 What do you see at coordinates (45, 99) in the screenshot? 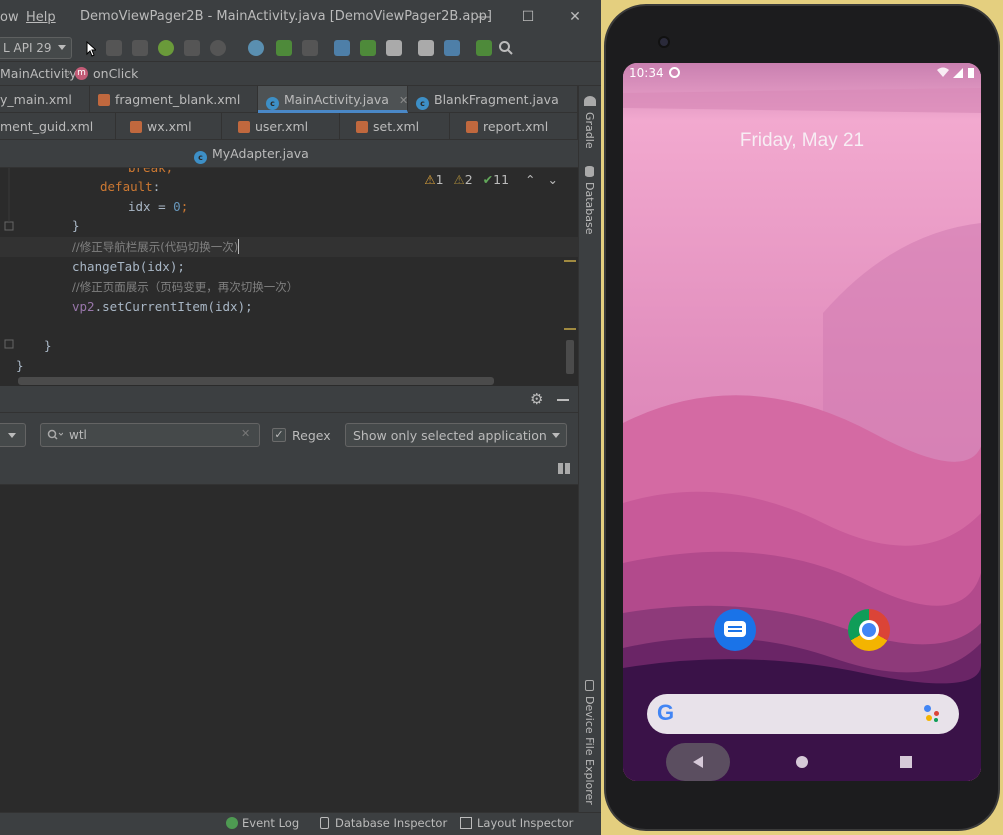
I see `tab-activity-main-xml: y_main.xml` at bounding box center [45, 99].